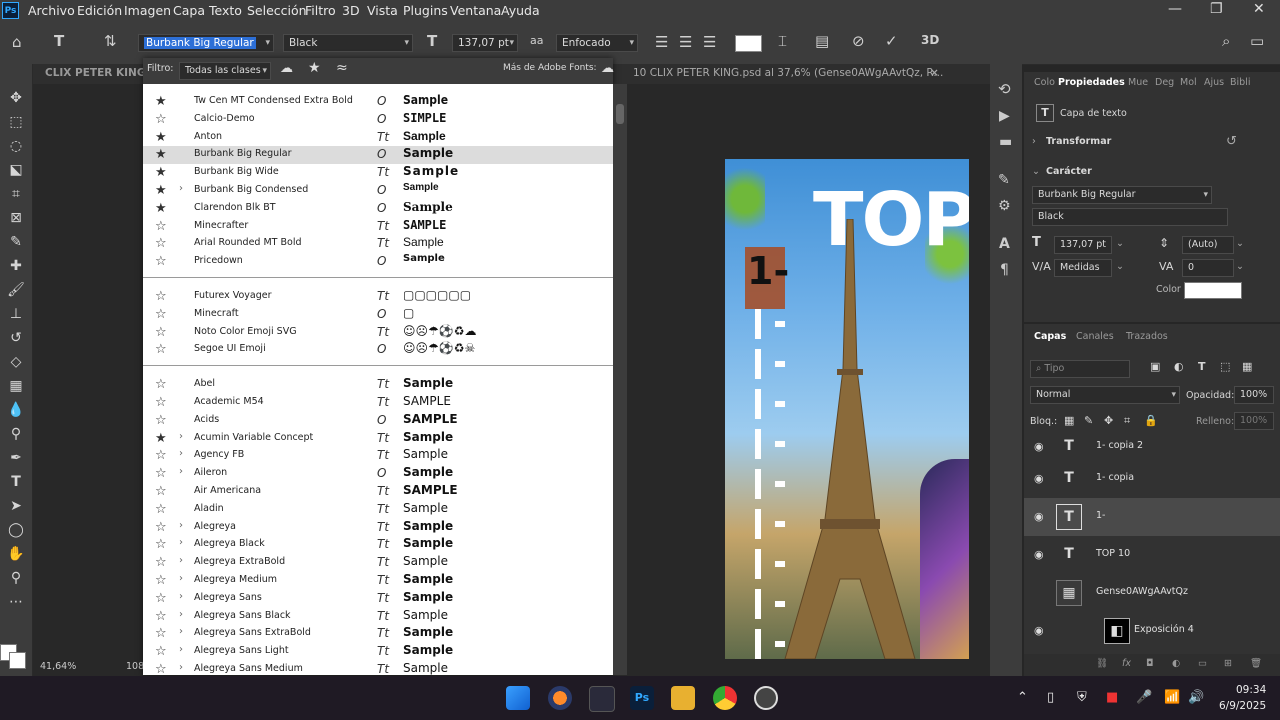 The image size is (1280, 720). Describe the element at coordinates (1004, 244) in the screenshot. I see `character-panel-icon: A` at that location.